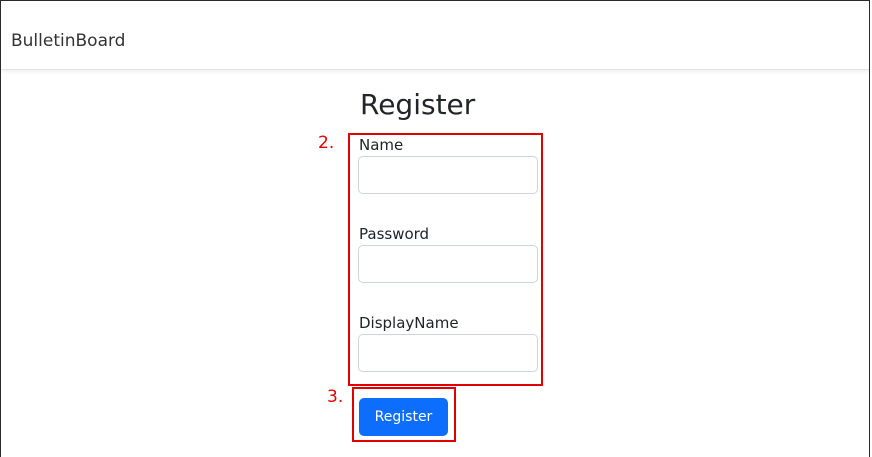  Describe the element at coordinates (448, 353) in the screenshot. I see `display-name-input` at that location.